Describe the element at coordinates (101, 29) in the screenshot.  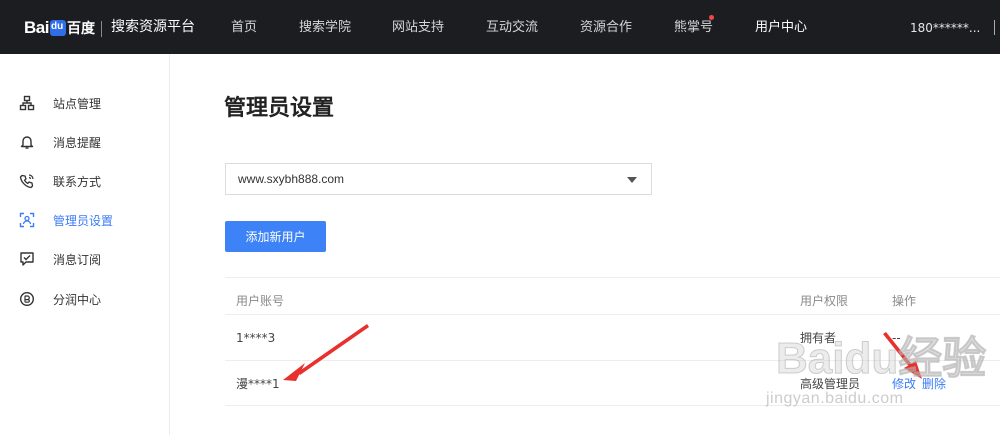
I see `logo-divider` at that location.